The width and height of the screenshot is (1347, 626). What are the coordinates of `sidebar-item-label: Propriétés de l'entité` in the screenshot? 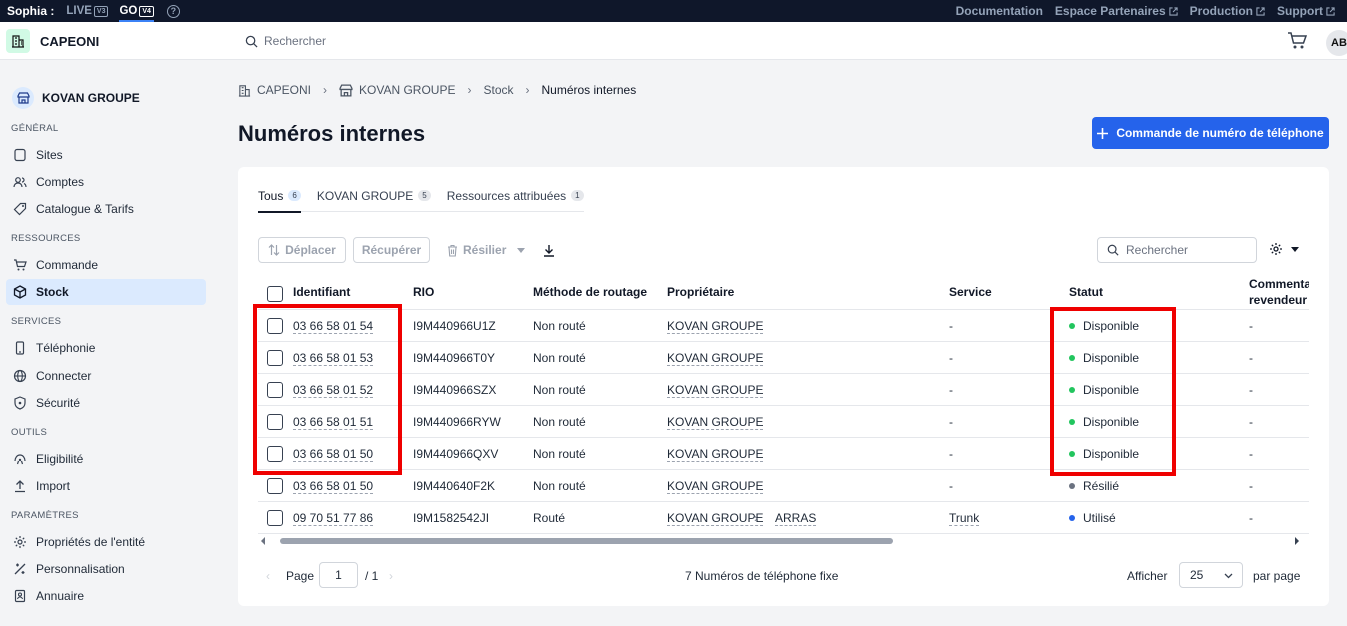 It's located at (91, 542).